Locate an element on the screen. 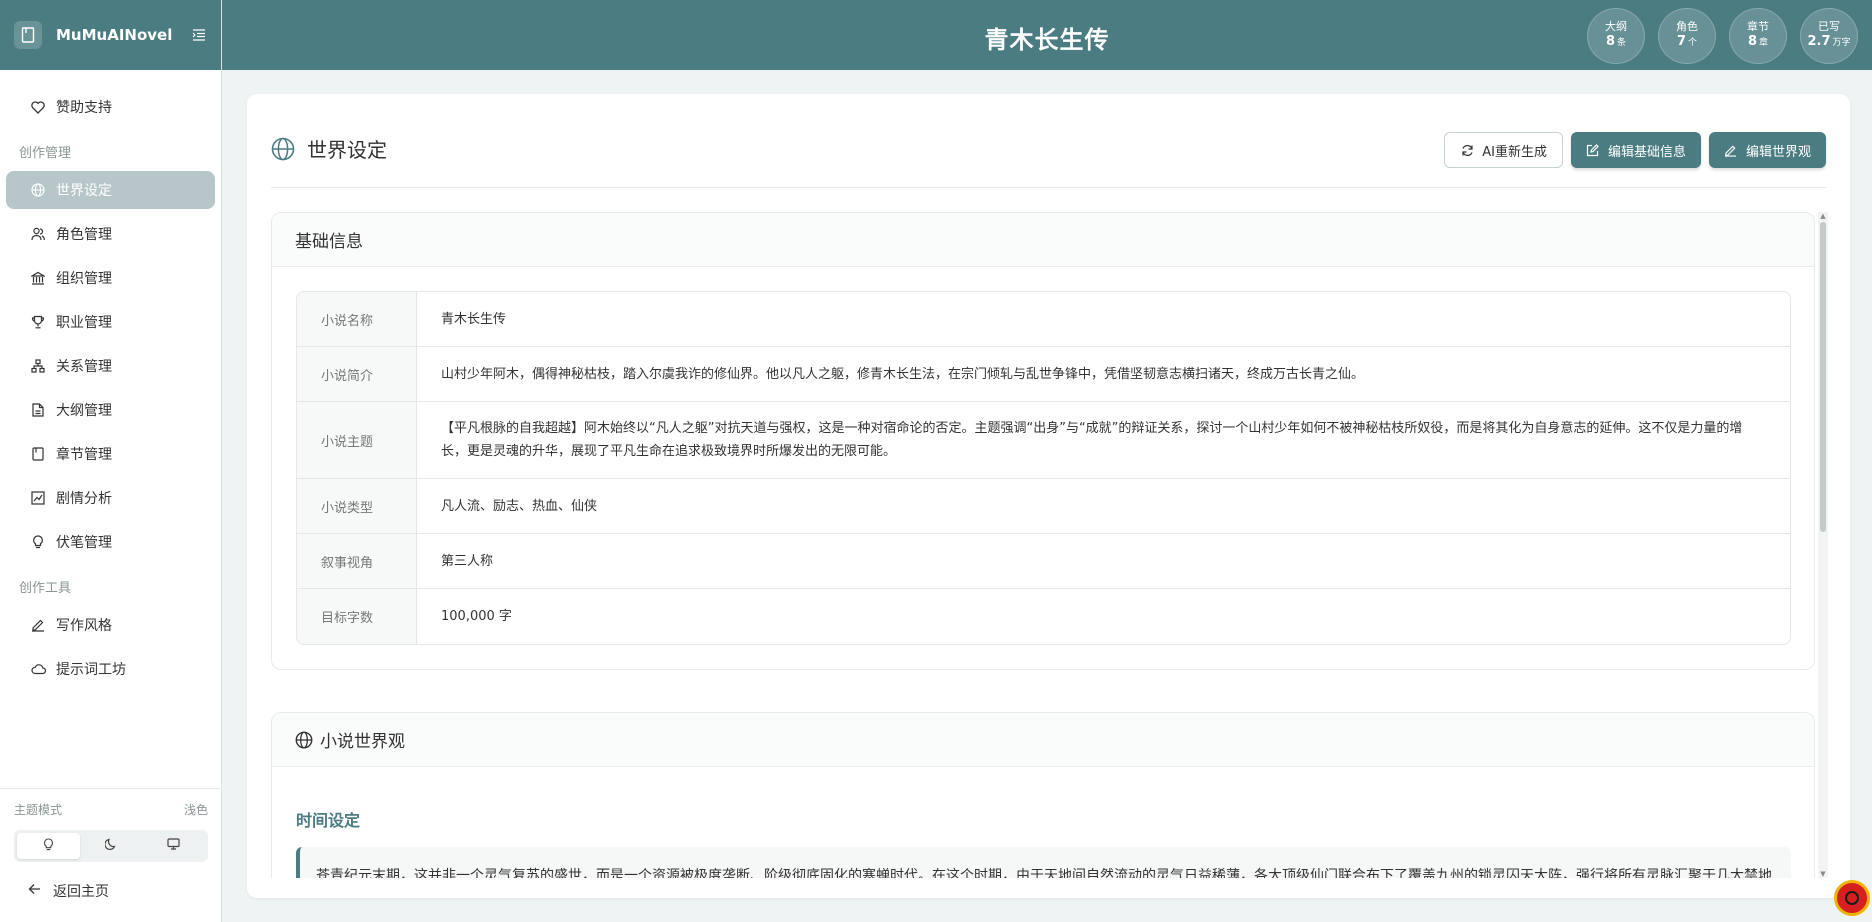 The width and height of the screenshot is (1872, 922). top-header: 青木长生传 大纲 8条 角色 7个 章节 8章 已写 2.7 万字 is located at coordinates (1047, 35).